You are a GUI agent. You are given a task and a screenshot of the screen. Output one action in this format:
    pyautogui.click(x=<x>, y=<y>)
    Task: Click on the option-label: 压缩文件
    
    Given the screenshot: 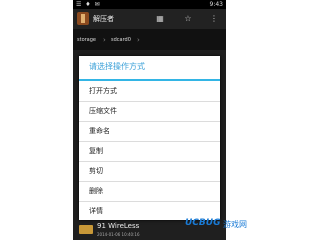 What is the action you would take?
    pyautogui.click(x=103, y=111)
    